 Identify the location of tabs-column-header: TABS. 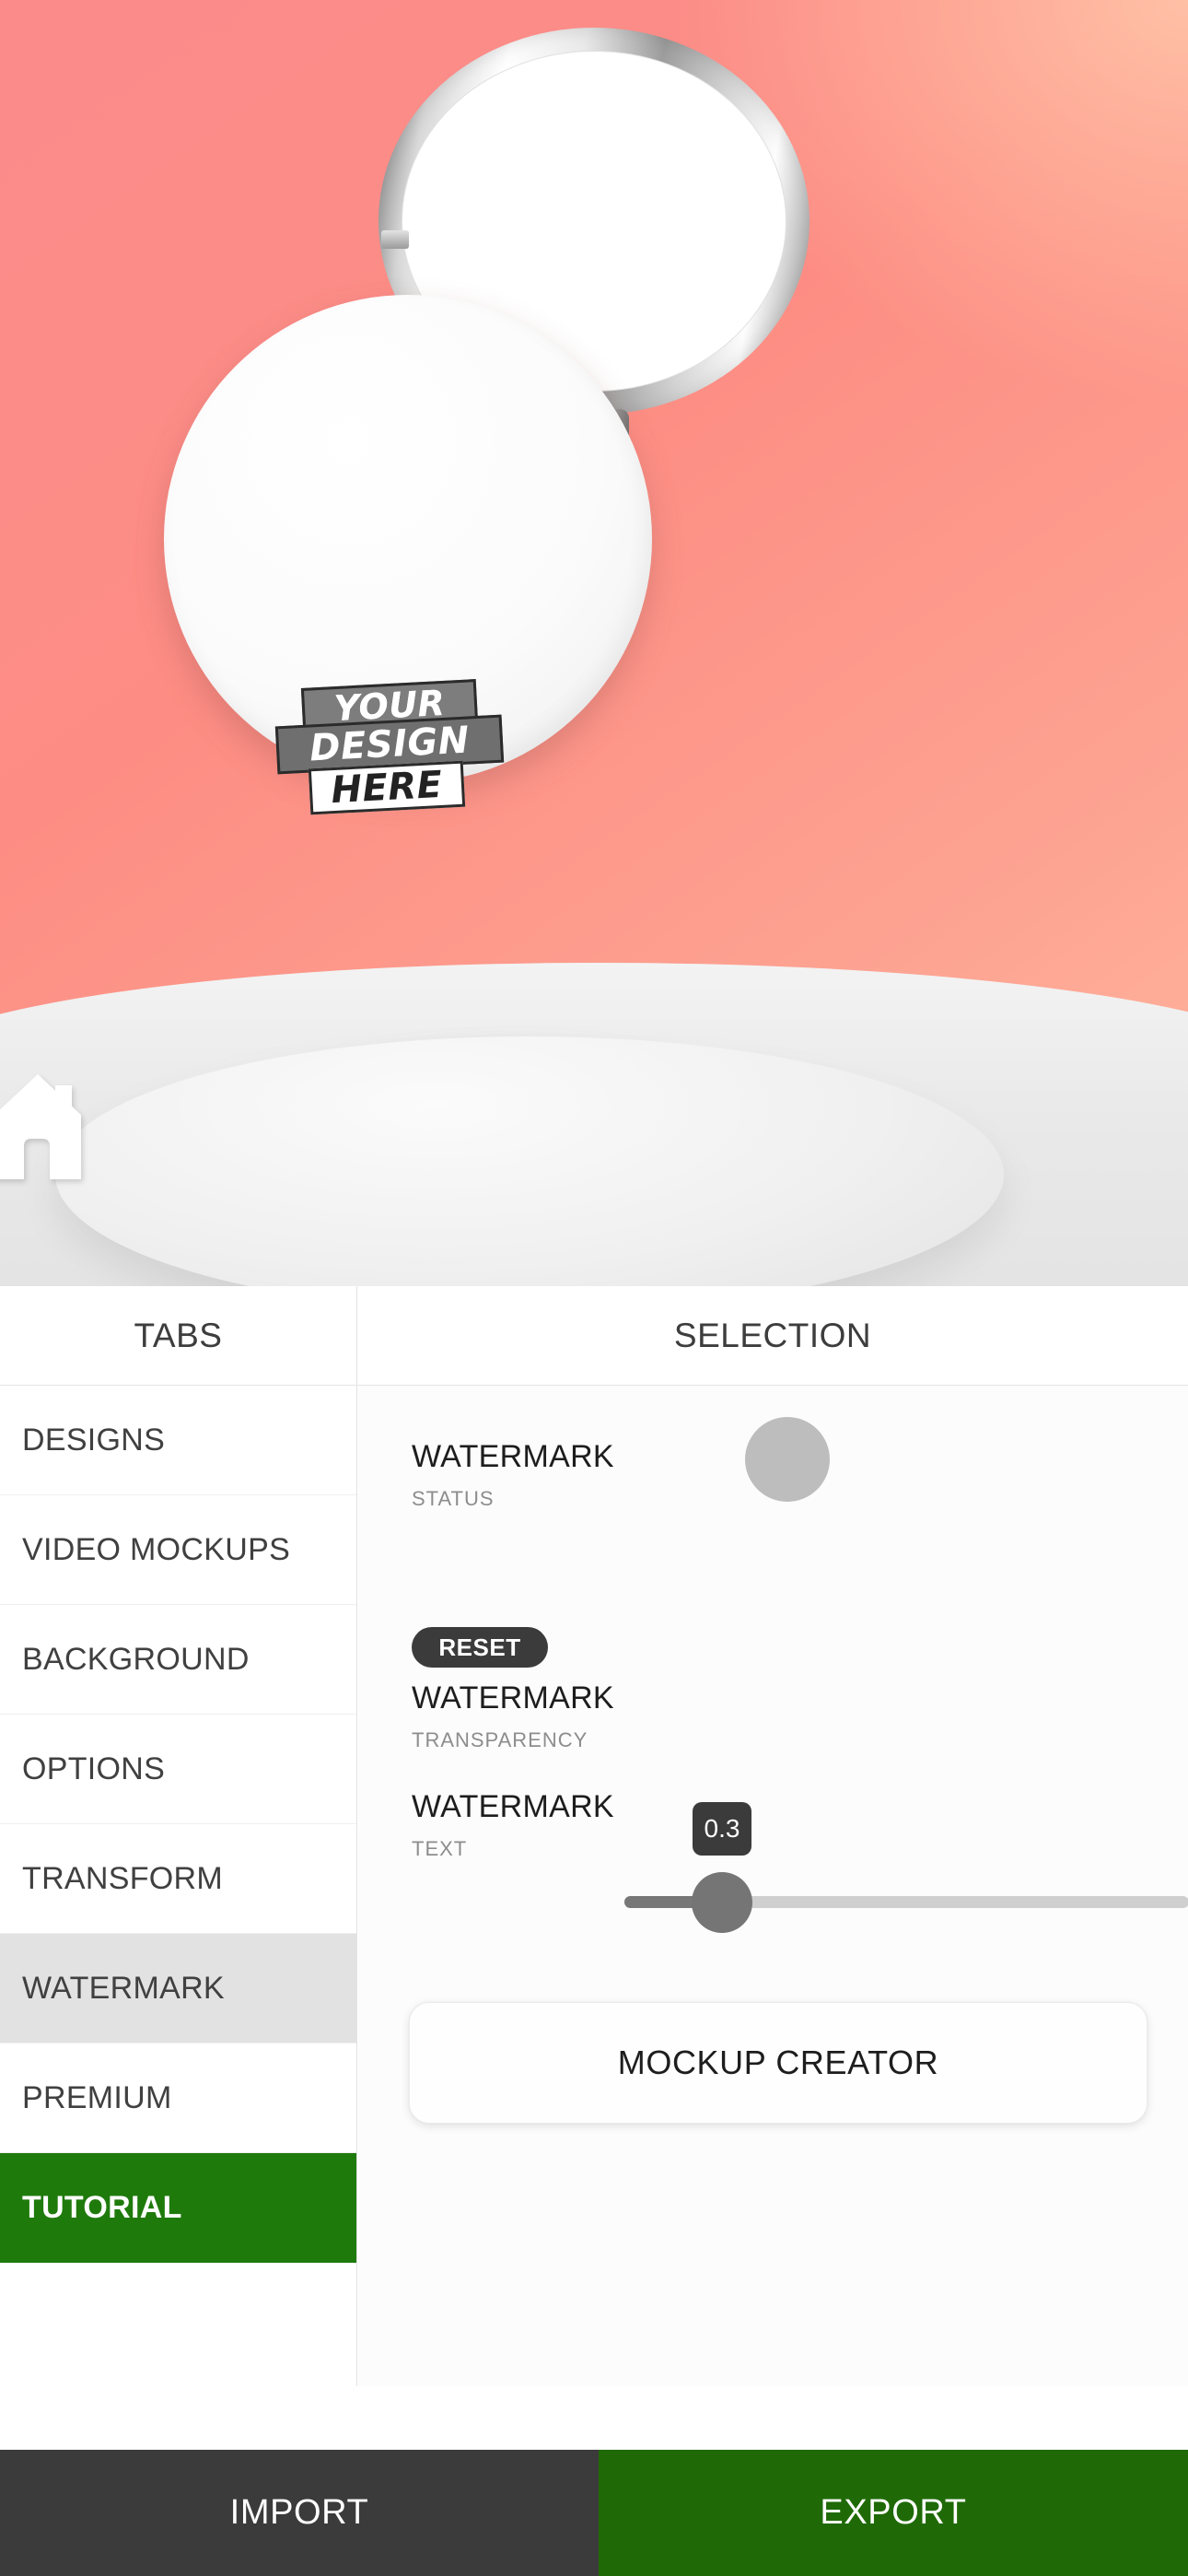
(178, 1335).